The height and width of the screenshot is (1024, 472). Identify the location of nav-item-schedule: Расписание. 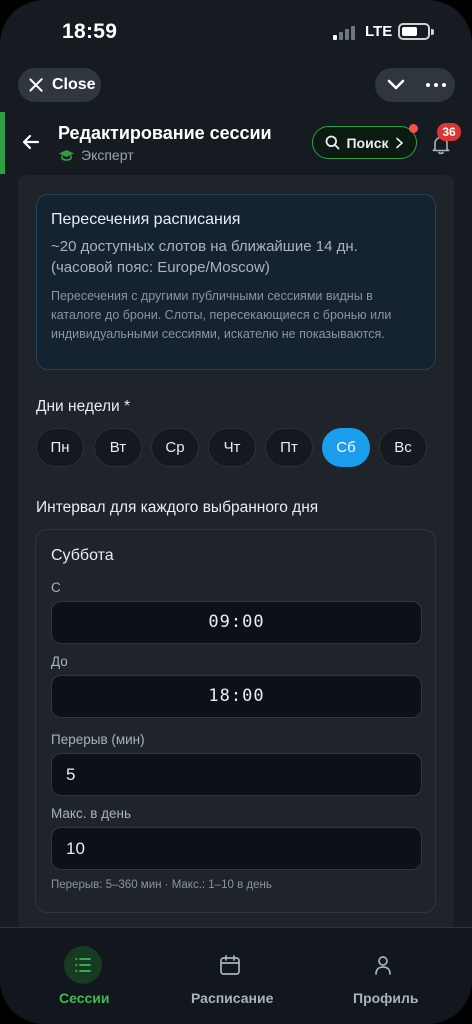
(237, 976).